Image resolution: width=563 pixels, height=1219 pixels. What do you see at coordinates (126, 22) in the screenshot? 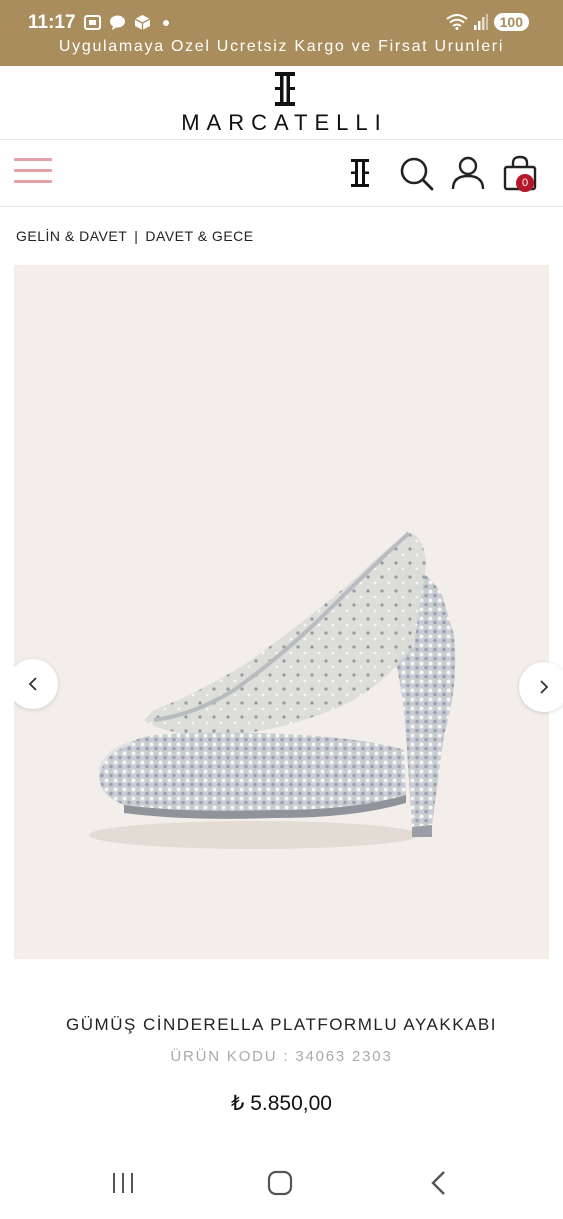
I see `status-icons-left` at bounding box center [126, 22].